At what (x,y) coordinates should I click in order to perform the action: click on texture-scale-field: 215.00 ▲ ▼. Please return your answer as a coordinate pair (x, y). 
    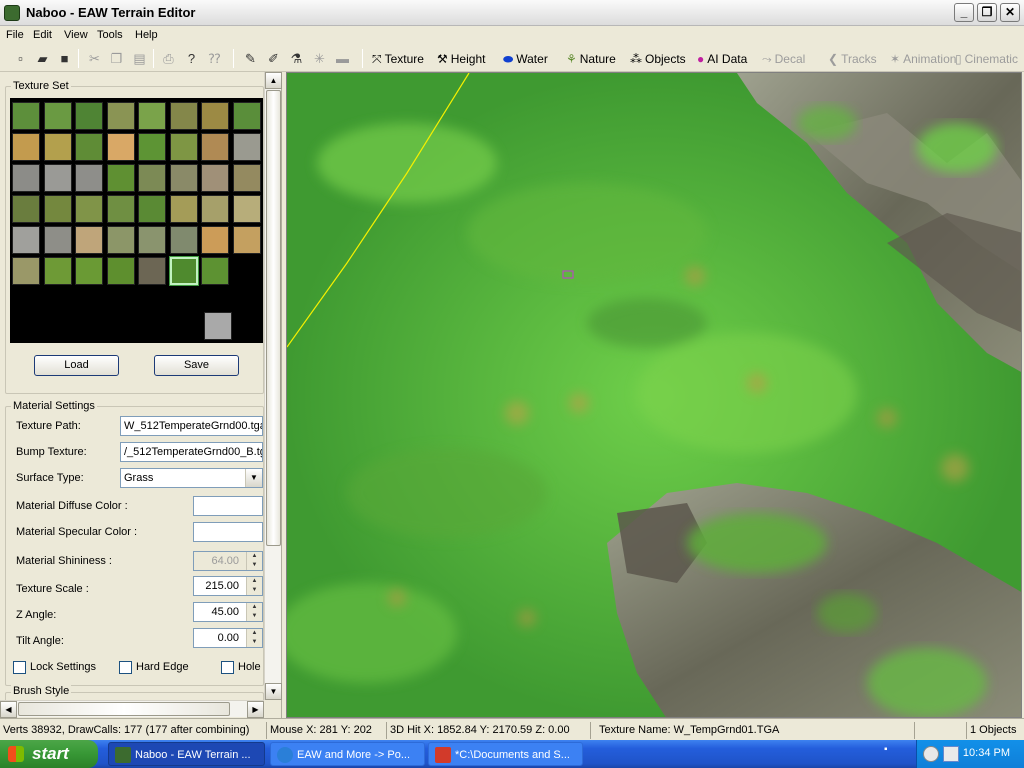
    Looking at the image, I should click on (228, 586).